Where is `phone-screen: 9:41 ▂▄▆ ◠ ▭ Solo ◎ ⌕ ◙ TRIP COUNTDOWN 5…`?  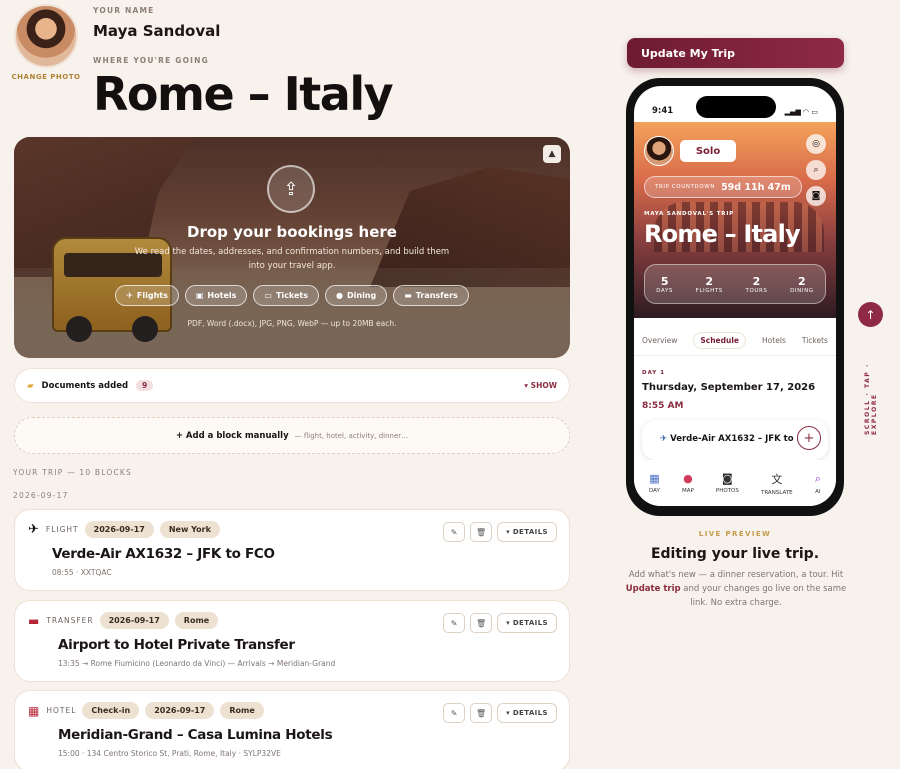 phone-screen: 9:41 ▂▄▆ ◠ ▭ Solo ◎ ⌕ ◙ TRIP COUNTDOWN 5… is located at coordinates (735, 296).